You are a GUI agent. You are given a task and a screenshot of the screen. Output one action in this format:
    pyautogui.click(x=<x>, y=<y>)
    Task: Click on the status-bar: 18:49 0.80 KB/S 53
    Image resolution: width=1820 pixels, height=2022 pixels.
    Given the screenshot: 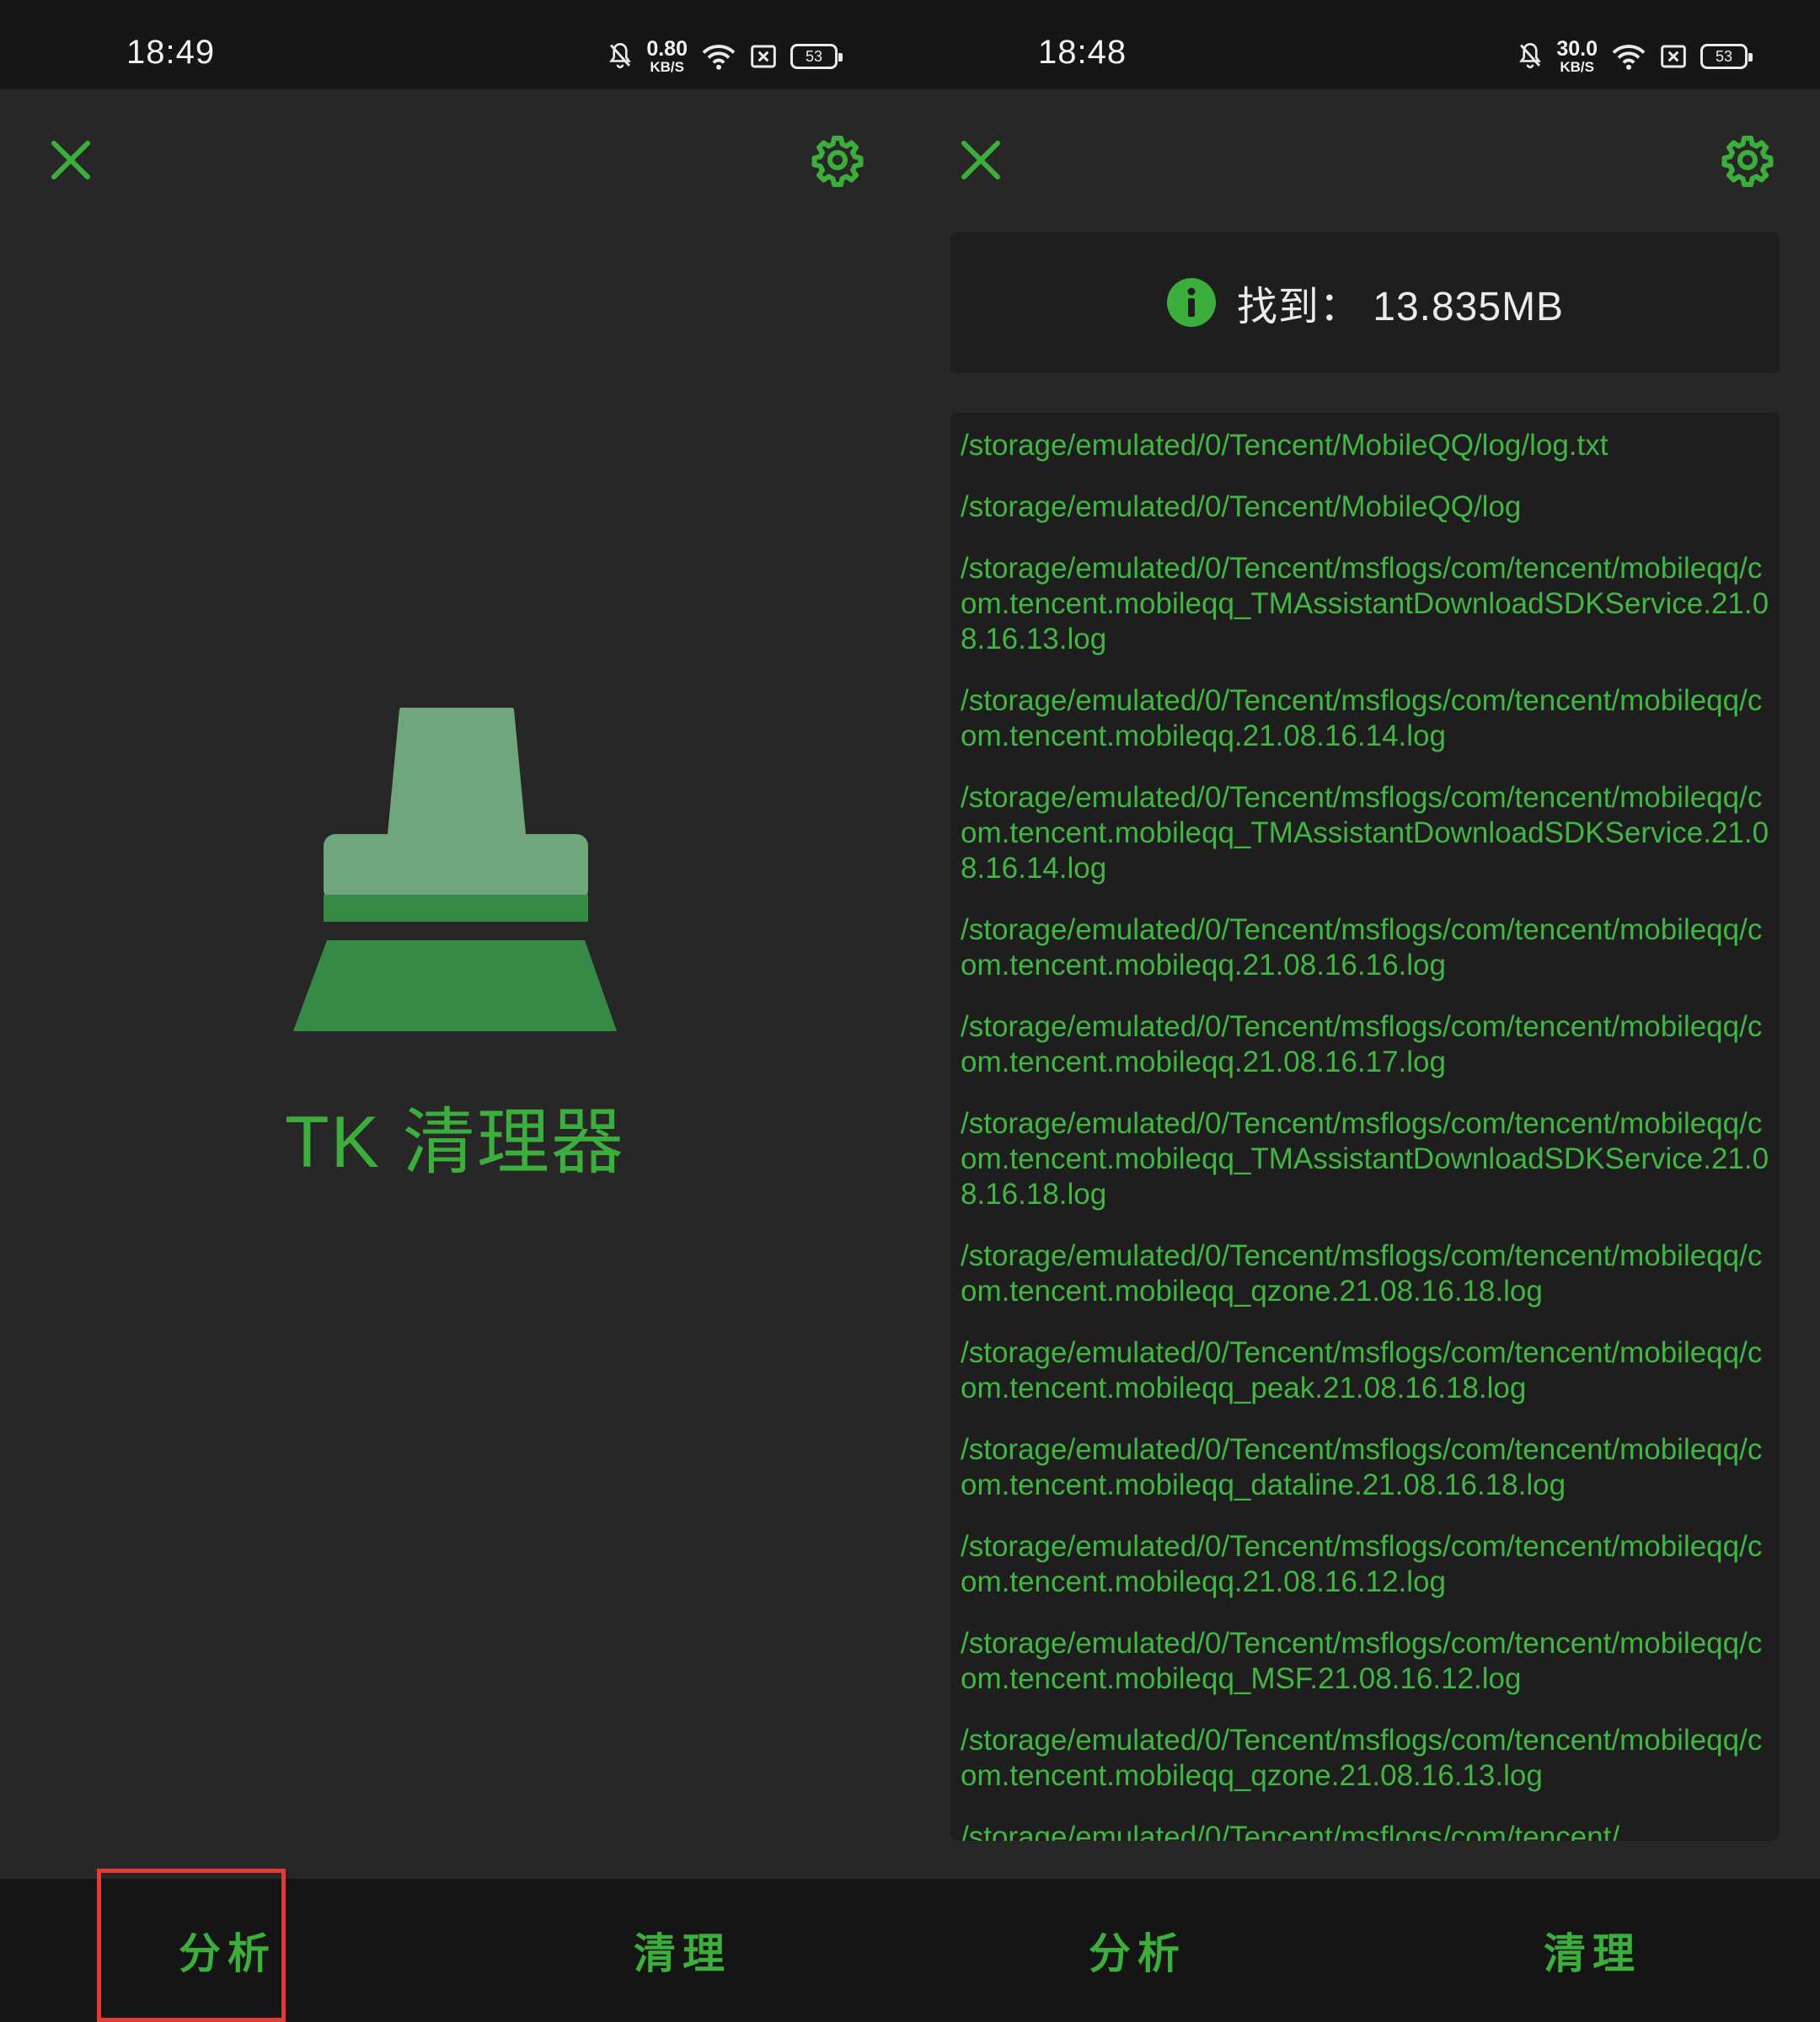 What is the action you would take?
    pyautogui.click(x=455, y=44)
    